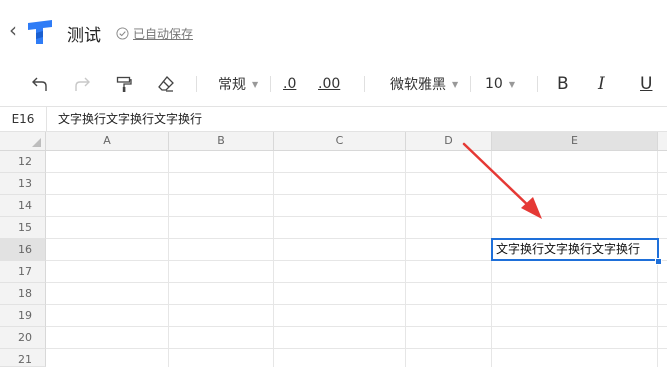 The width and height of the screenshot is (667, 370). I want to click on decrease-decimal-button: .0, so click(289, 84).